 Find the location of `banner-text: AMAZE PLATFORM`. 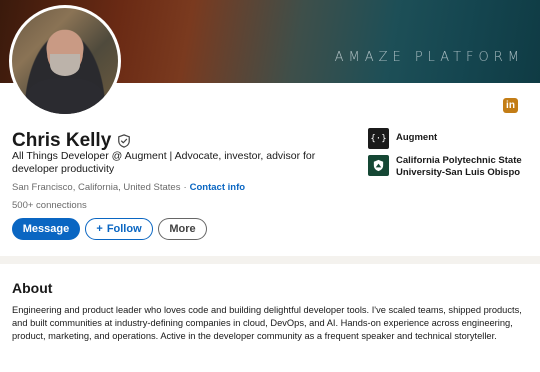

banner-text: AMAZE PLATFORM is located at coordinates (429, 57).